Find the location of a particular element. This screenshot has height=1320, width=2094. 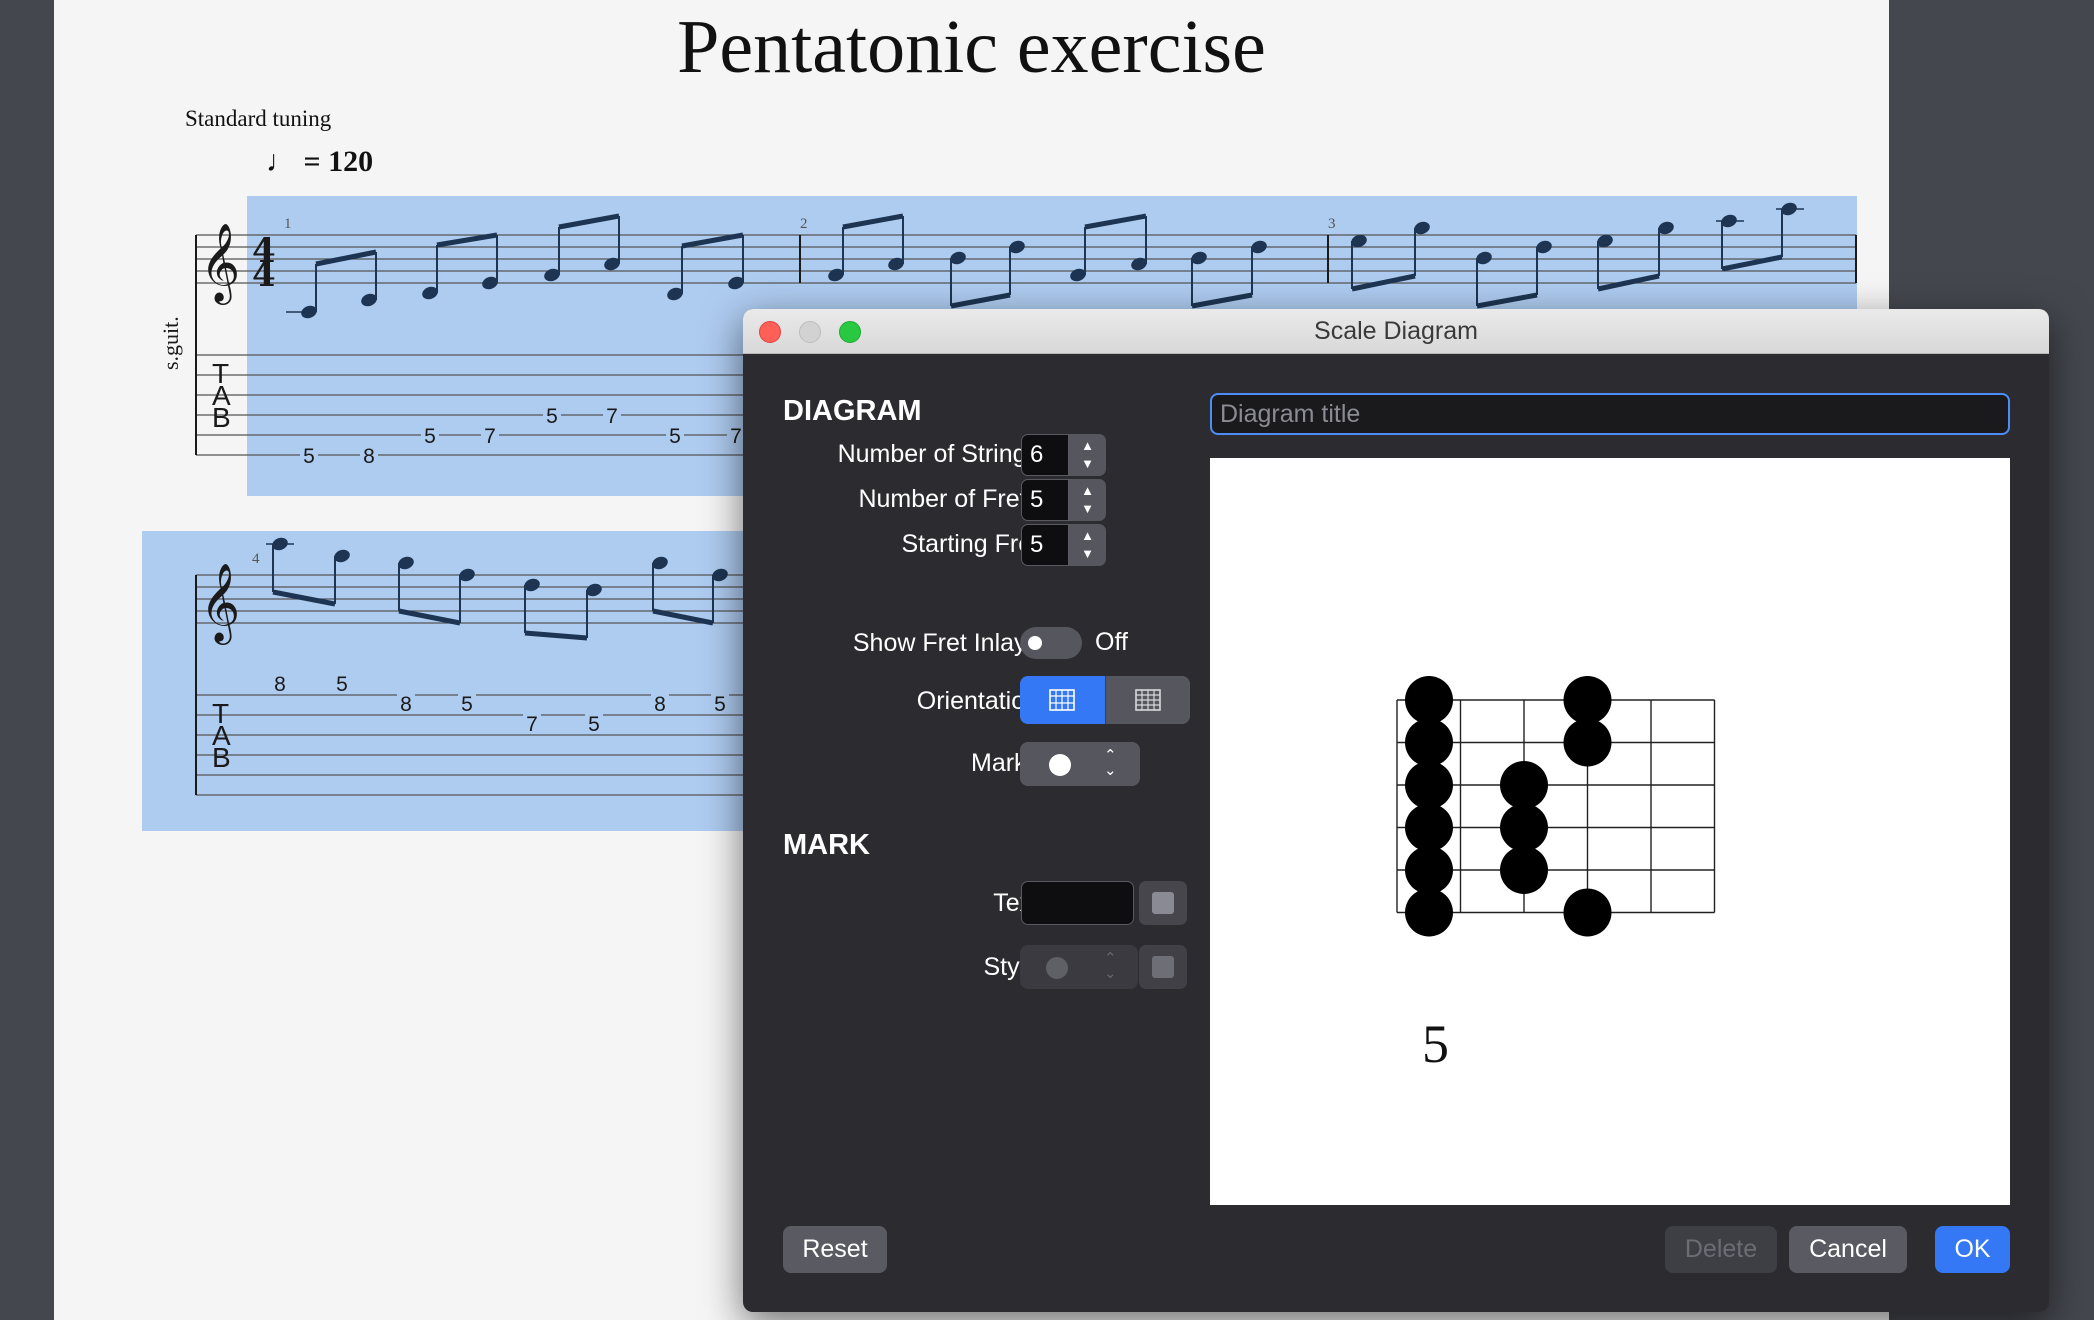

diagram-section-heading: DIAGRAM is located at coordinates (852, 411).